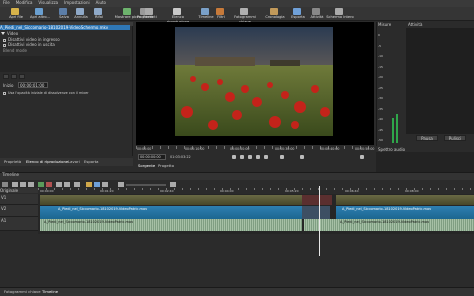 This screenshot has height=296, width=474. I want to click on video-group: Video, so click(9, 33).